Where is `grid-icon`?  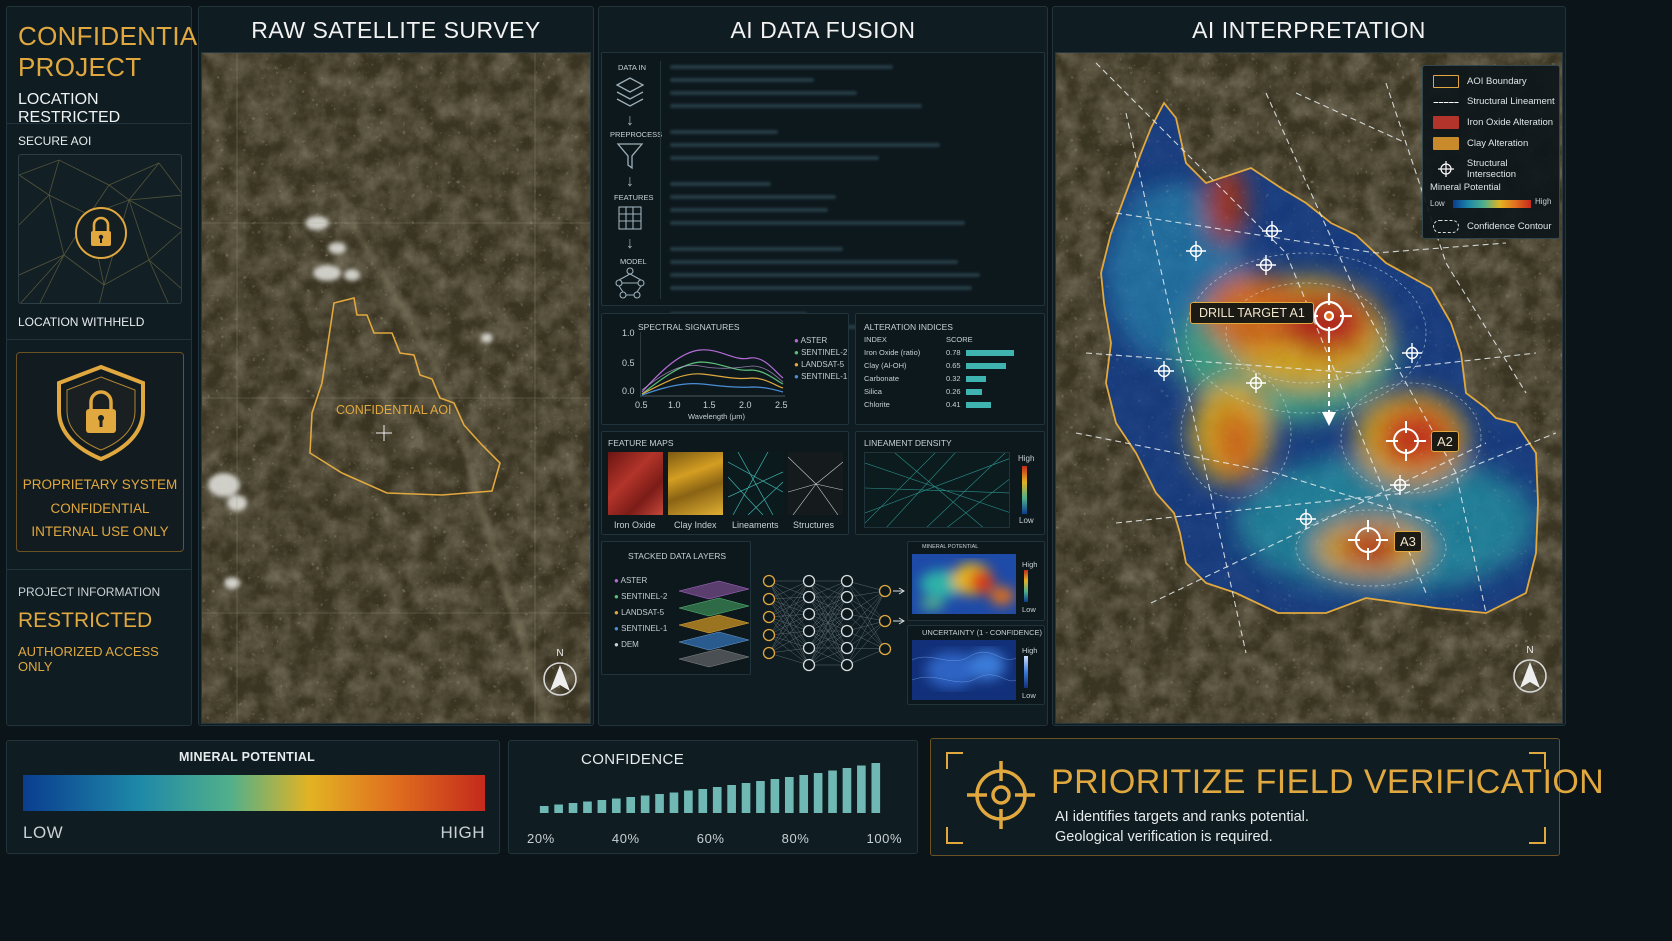 grid-icon is located at coordinates (630, 218).